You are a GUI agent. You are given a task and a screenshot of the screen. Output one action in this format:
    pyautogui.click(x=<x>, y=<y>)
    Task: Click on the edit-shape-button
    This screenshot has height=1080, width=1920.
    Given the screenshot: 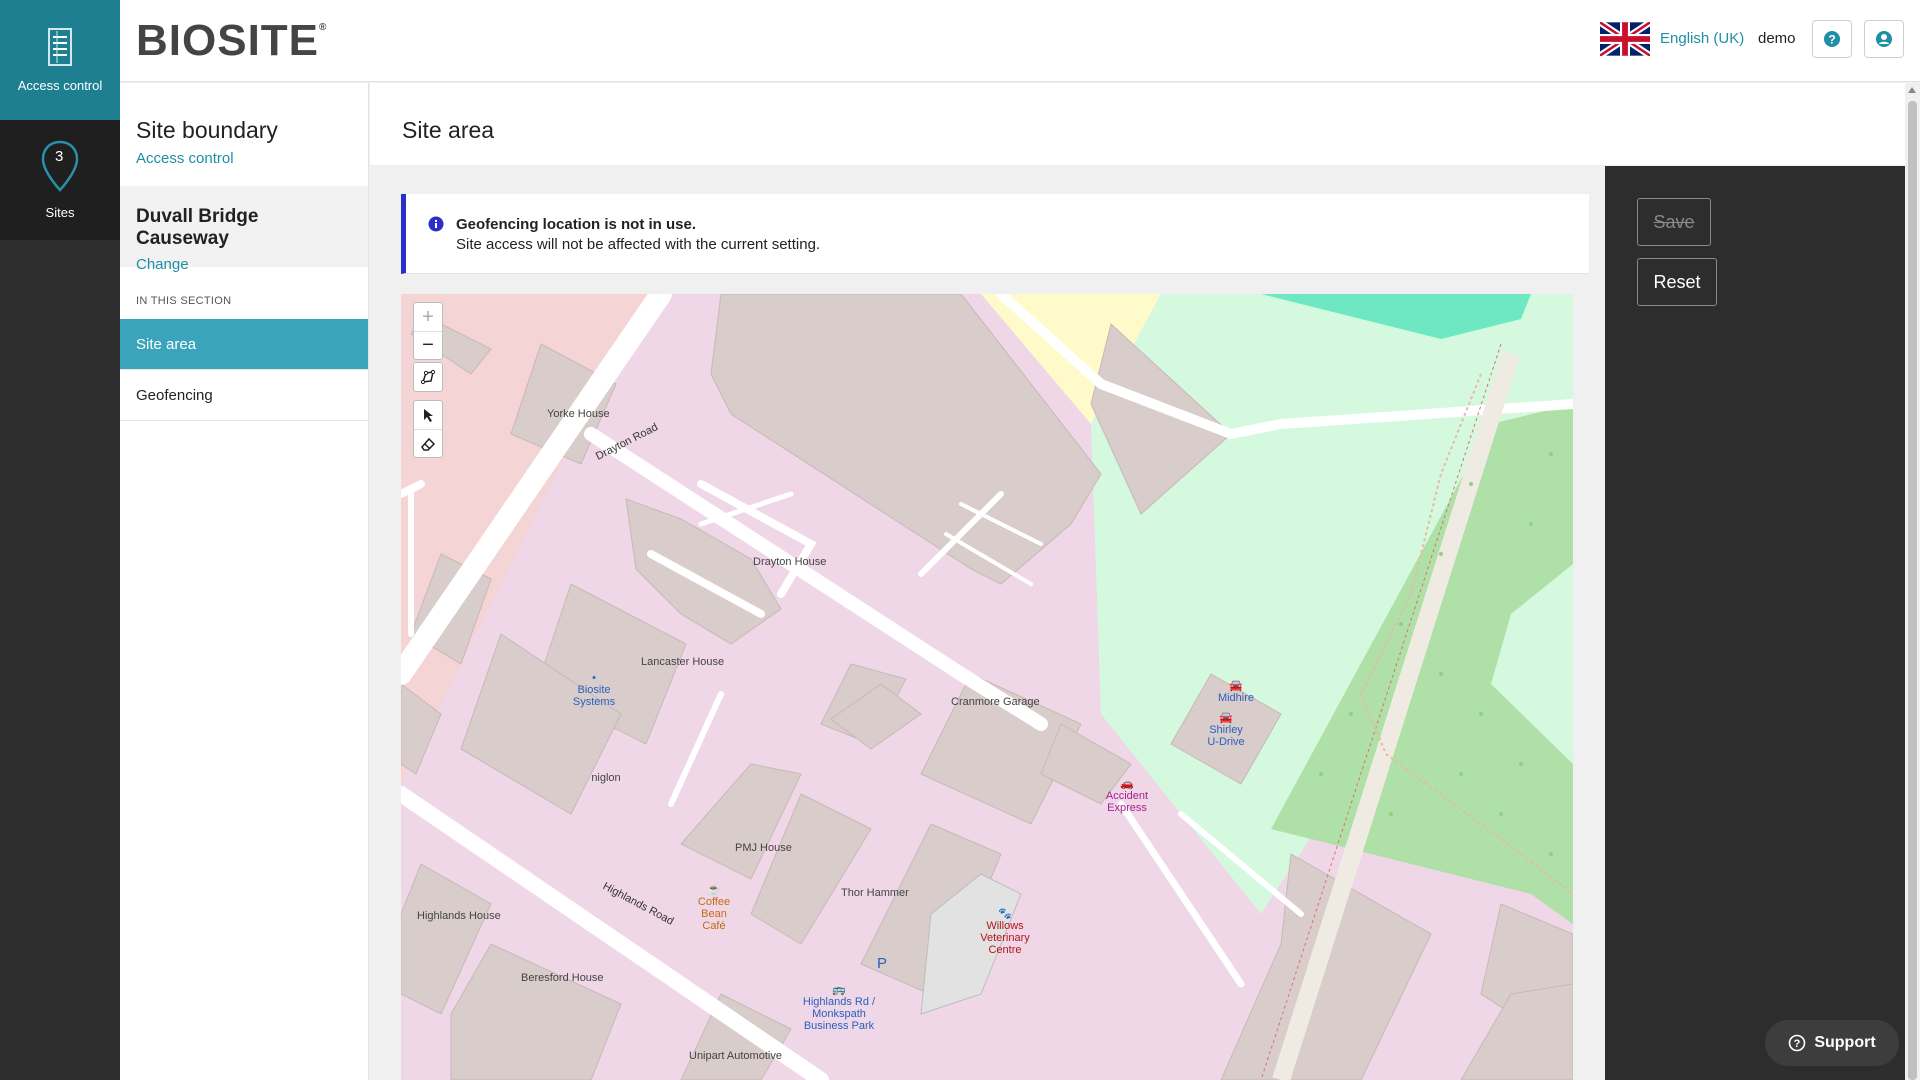 What is the action you would take?
    pyautogui.click(x=428, y=415)
    